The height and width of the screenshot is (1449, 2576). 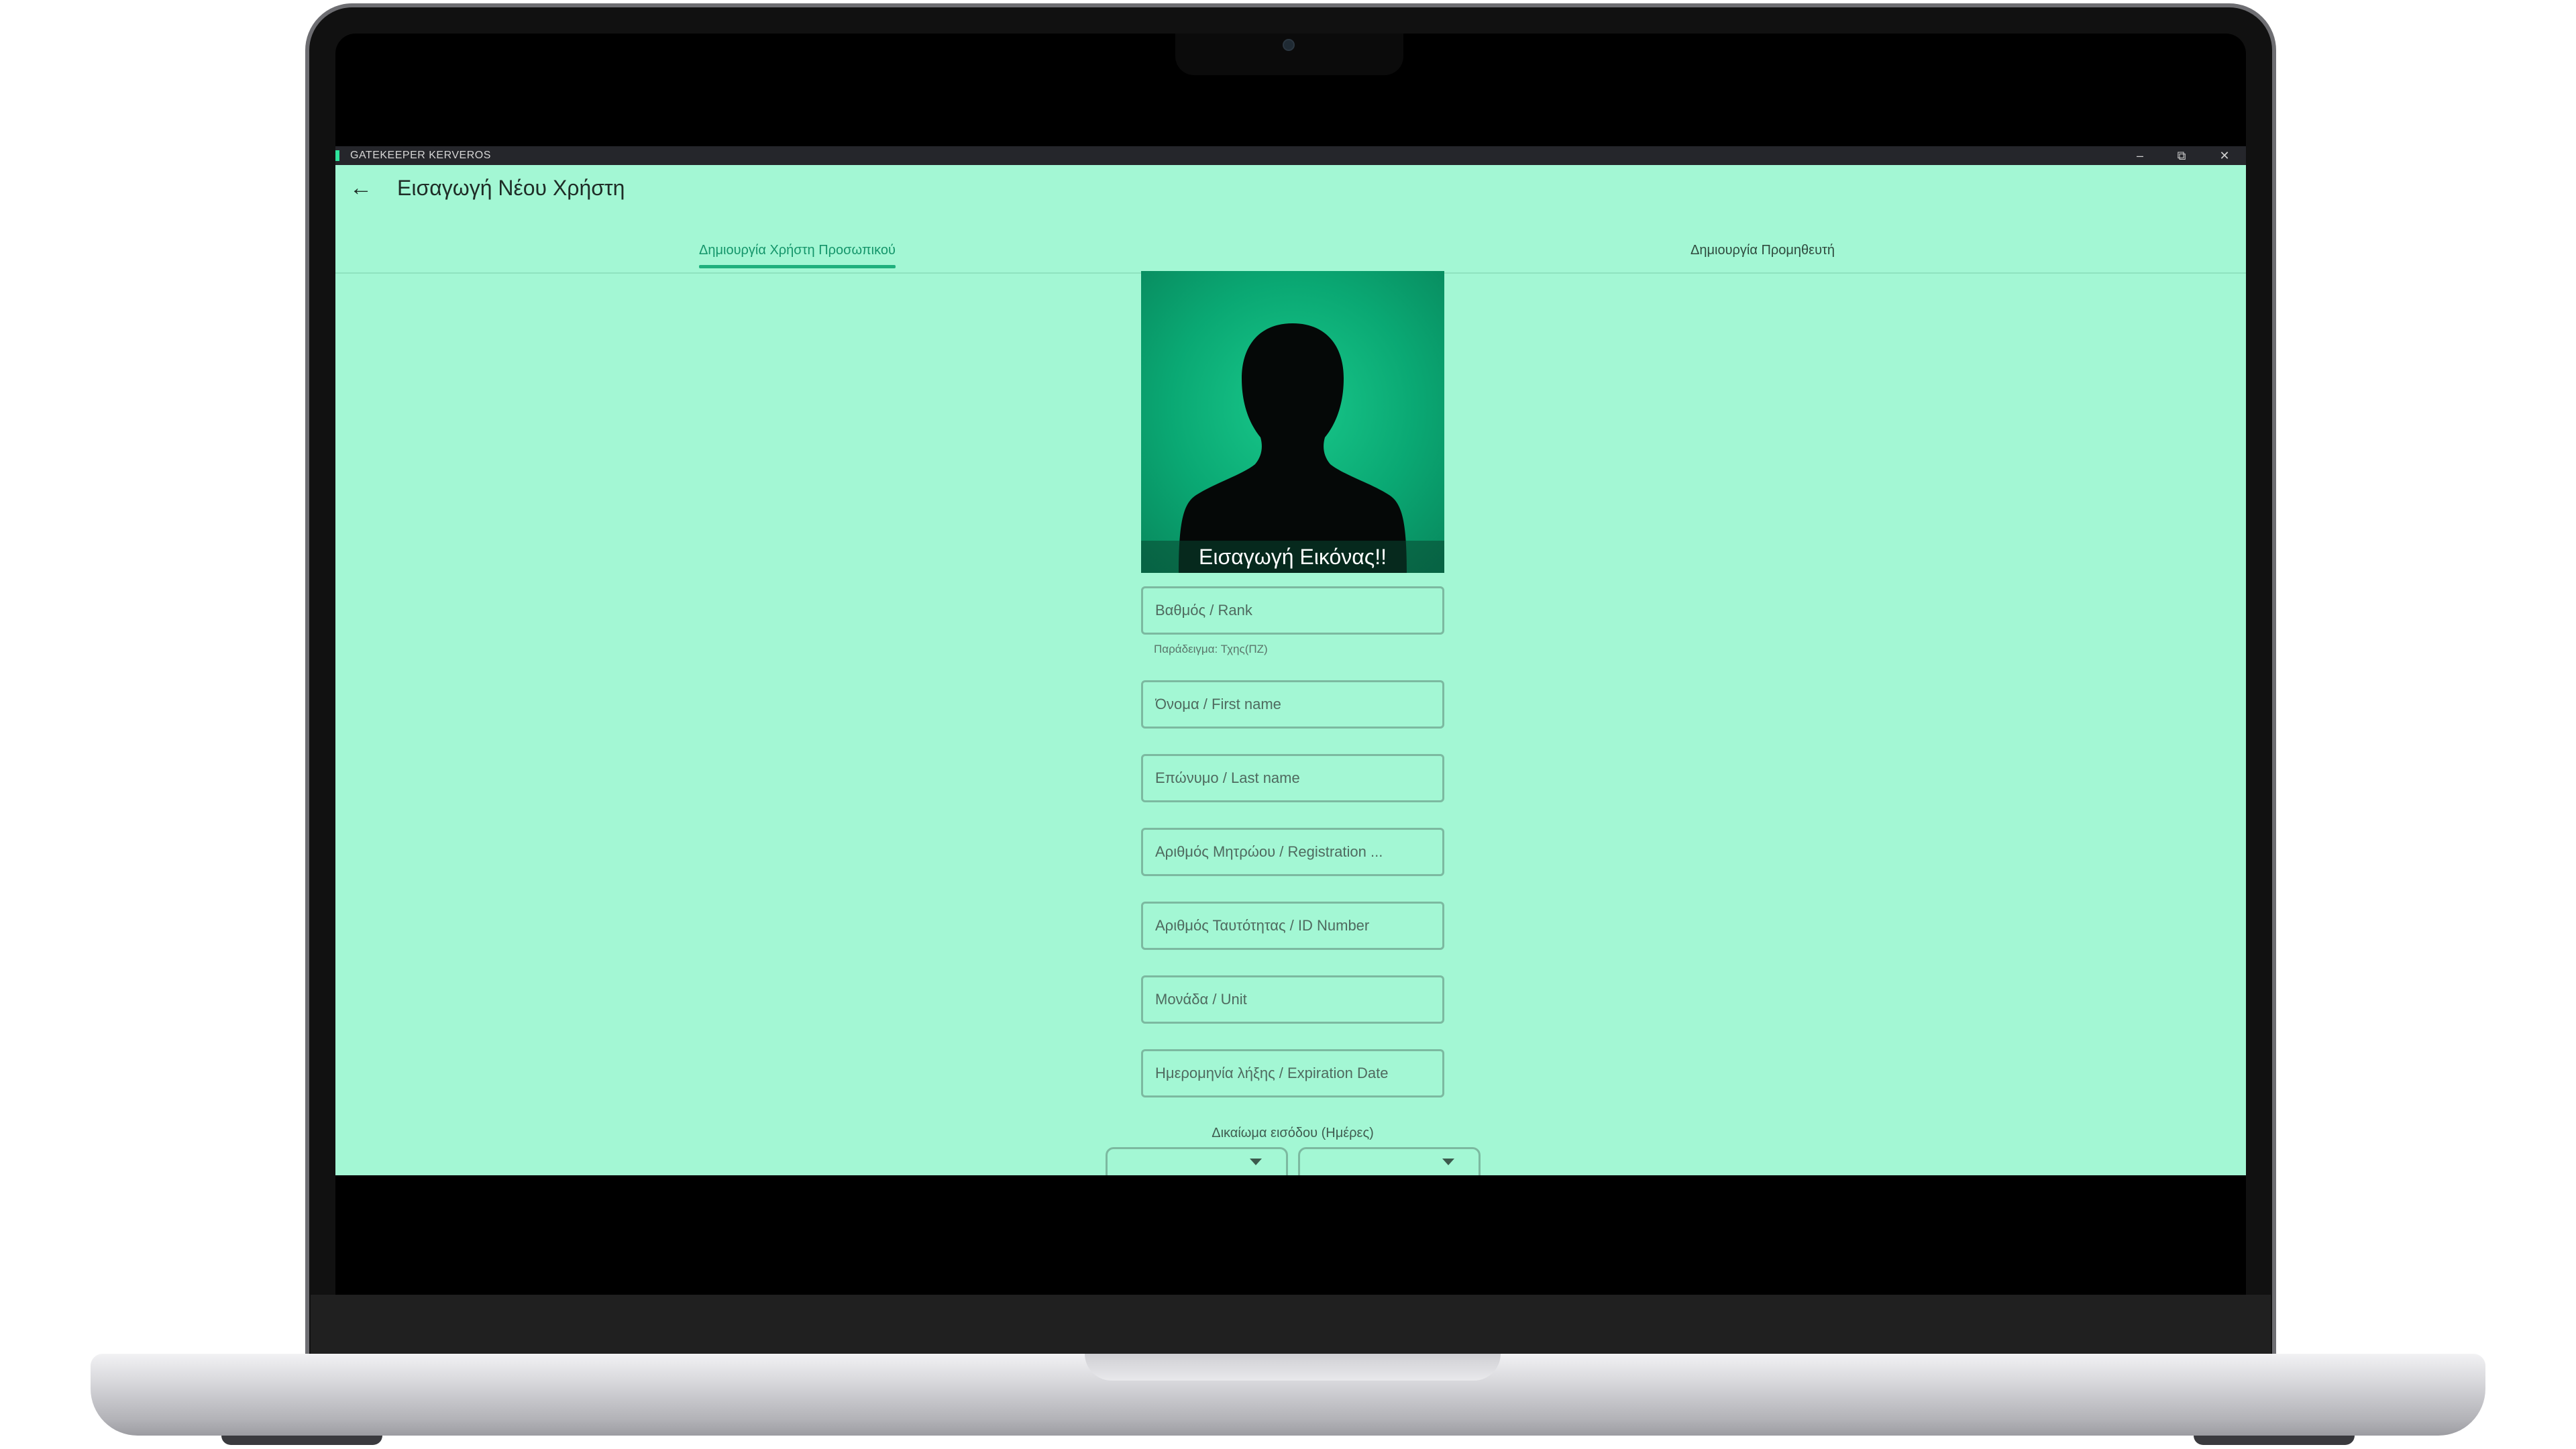 I want to click on entry-days-select-from, so click(x=1197, y=1161).